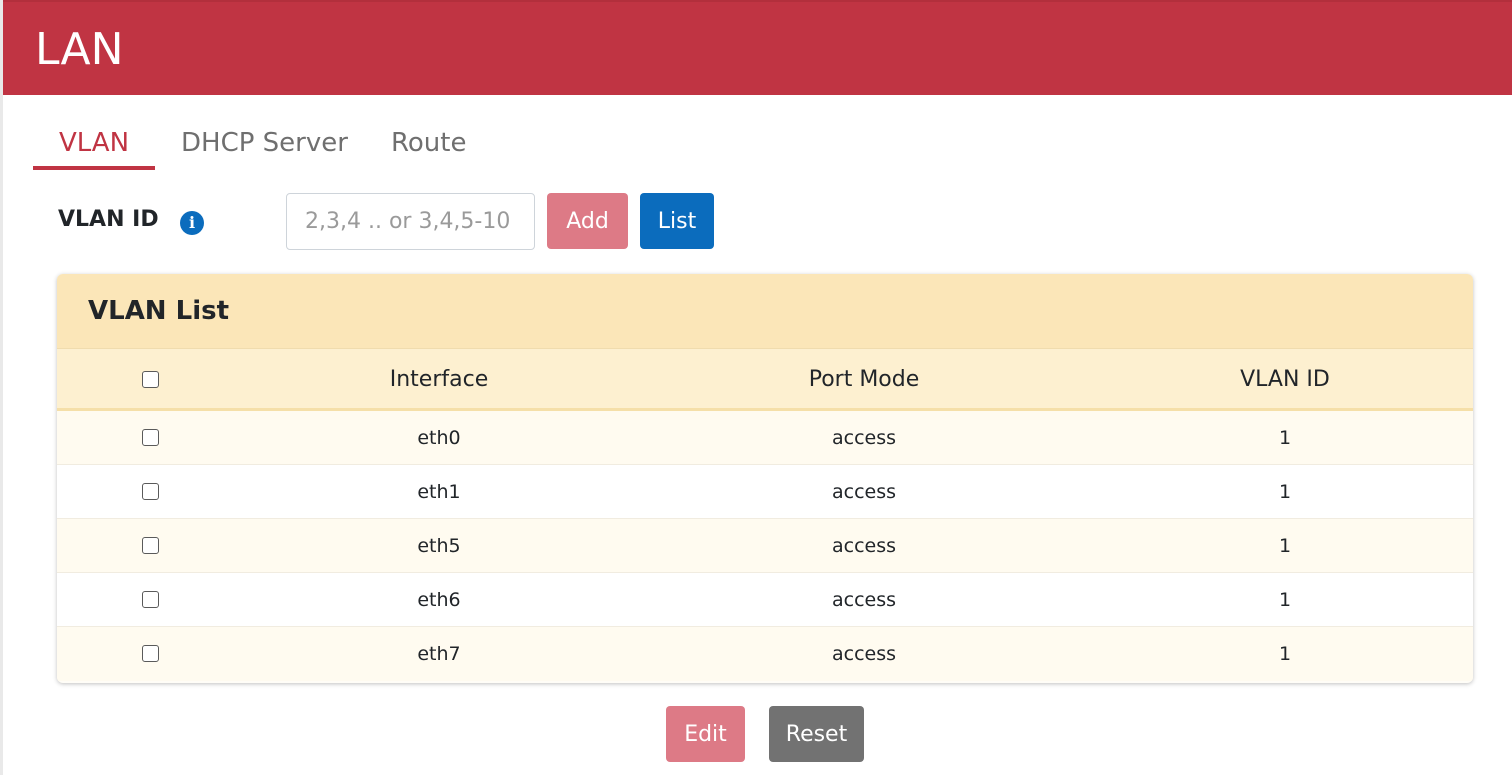  What do you see at coordinates (159, 311) in the screenshot?
I see `card-title: VLAN List` at bounding box center [159, 311].